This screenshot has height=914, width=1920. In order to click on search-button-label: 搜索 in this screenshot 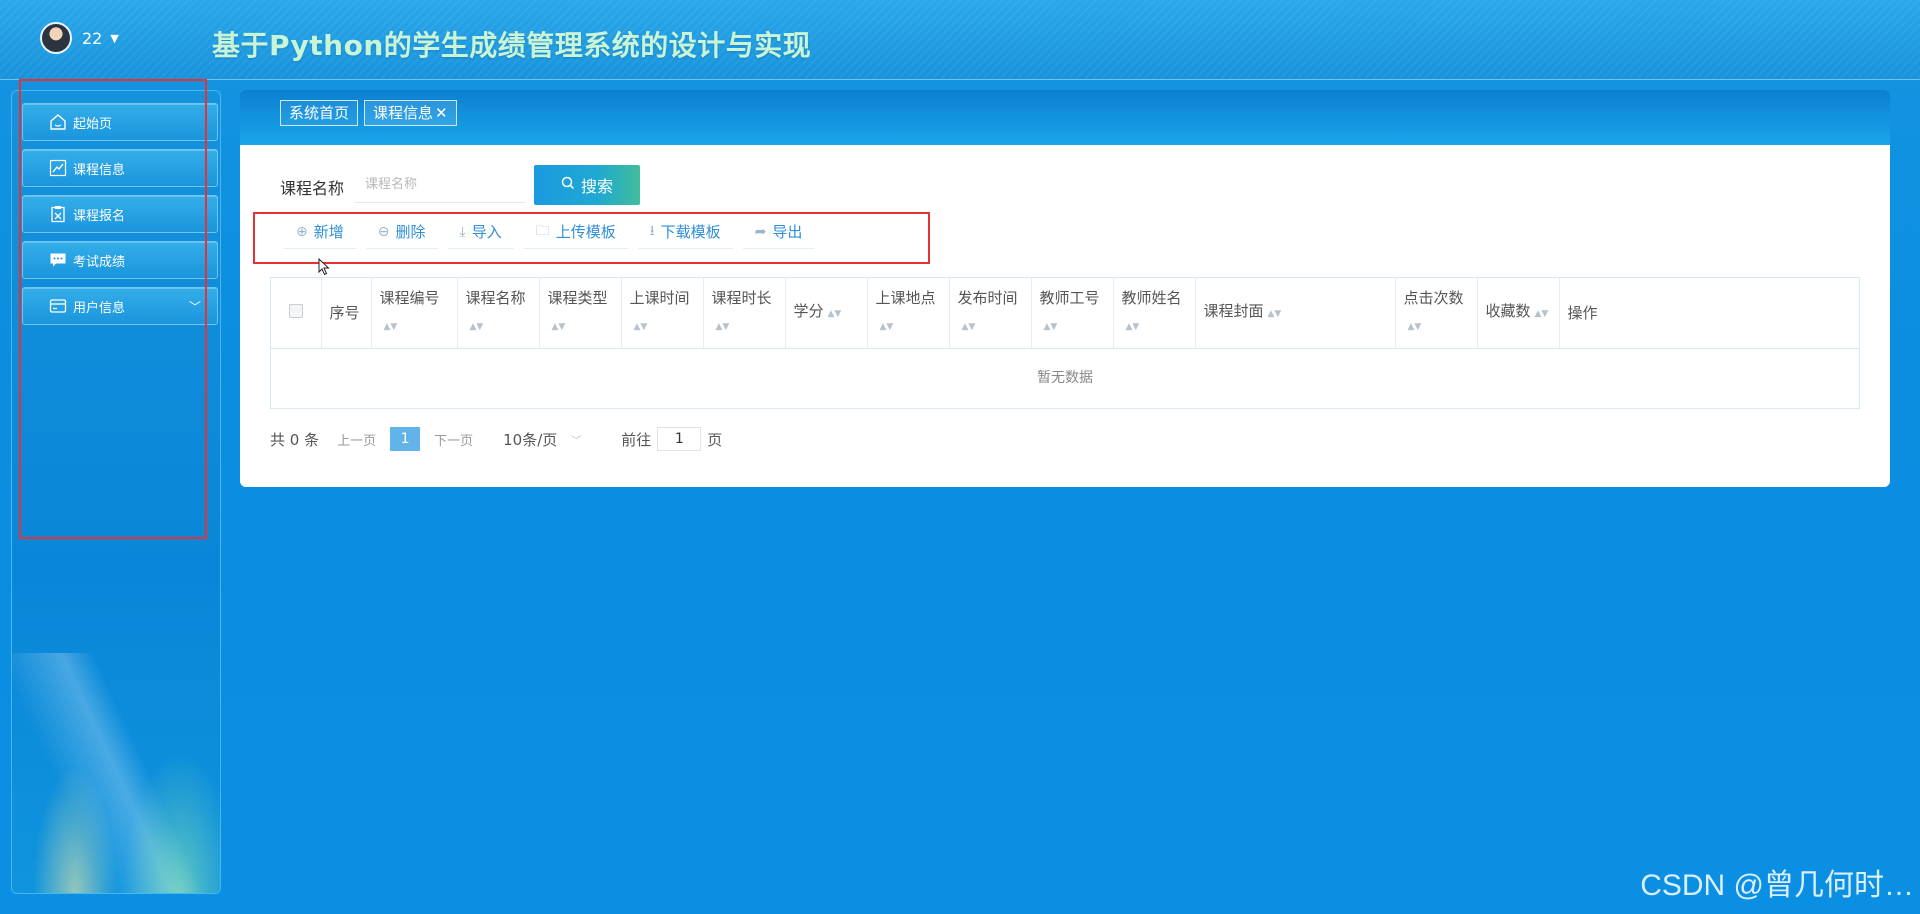, I will do `click(596, 186)`.